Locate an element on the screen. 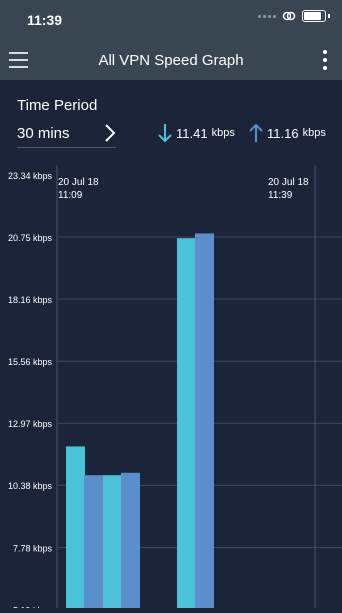  page-title: All VPN Speed Graph is located at coordinates (171, 60).